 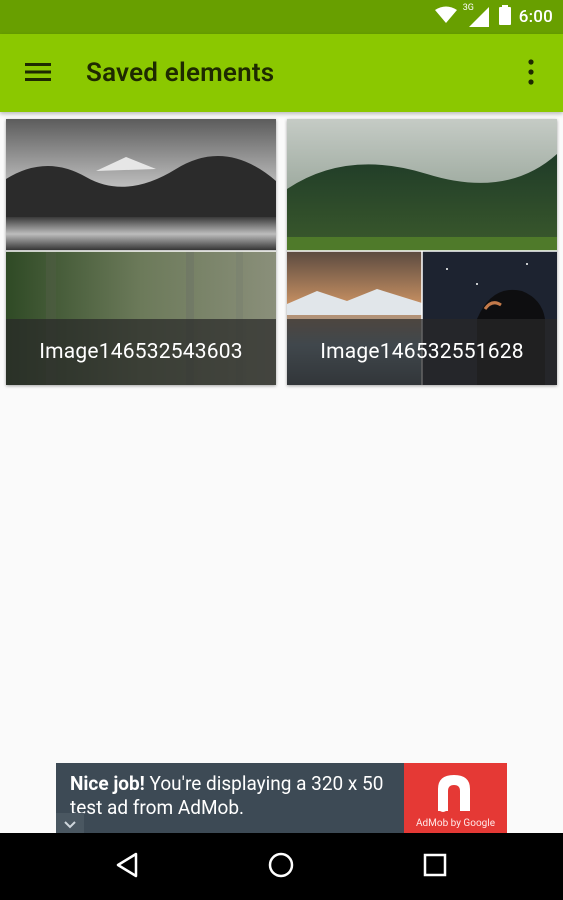 What do you see at coordinates (422, 252) in the screenshot?
I see `saved-element-card: Image146532551628` at bounding box center [422, 252].